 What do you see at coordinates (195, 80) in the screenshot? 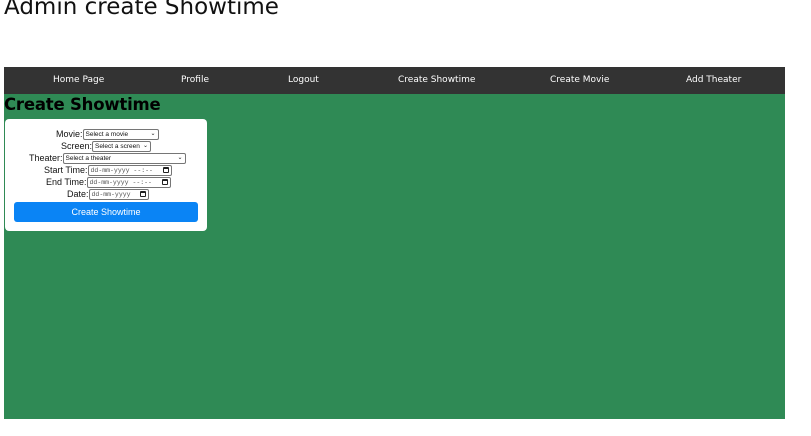
I see `nav-profile: Profile` at bounding box center [195, 80].